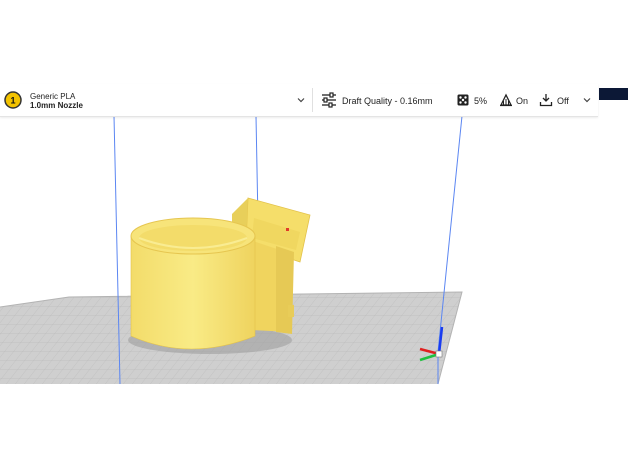  I want to click on corner-accent, so click(613, 94).